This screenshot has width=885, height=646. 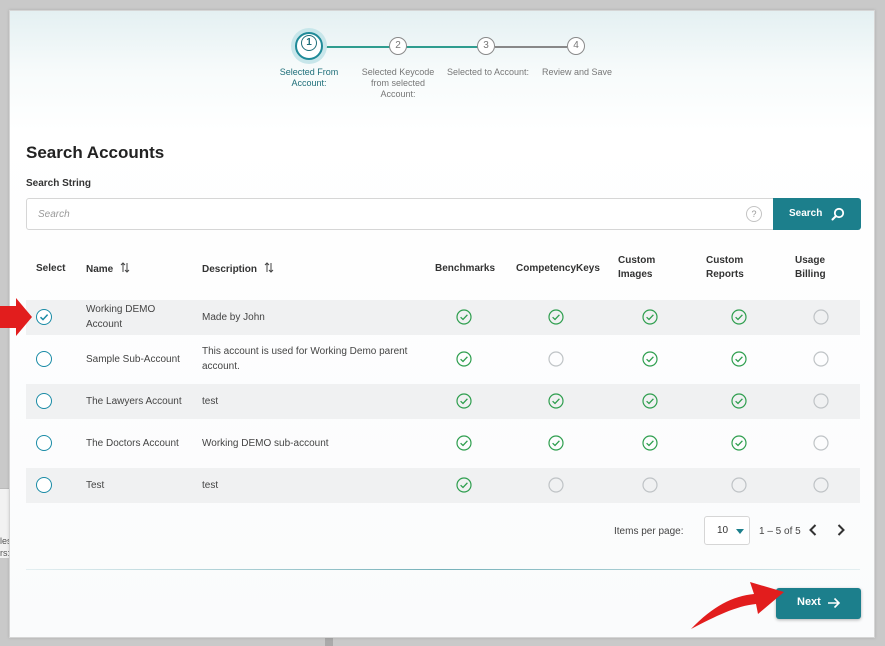 What do you see at coordinates (443, 569) in the screenshot?
I see `footer-divider` at bounding box center [443, 569].